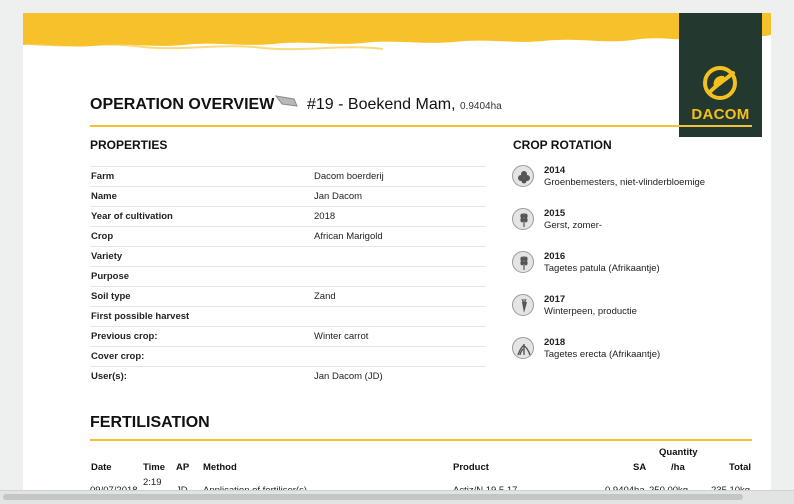  I want to click on rotation-item: 2018 Tagetes erecta (Afrikaantje), so click(632, 352).